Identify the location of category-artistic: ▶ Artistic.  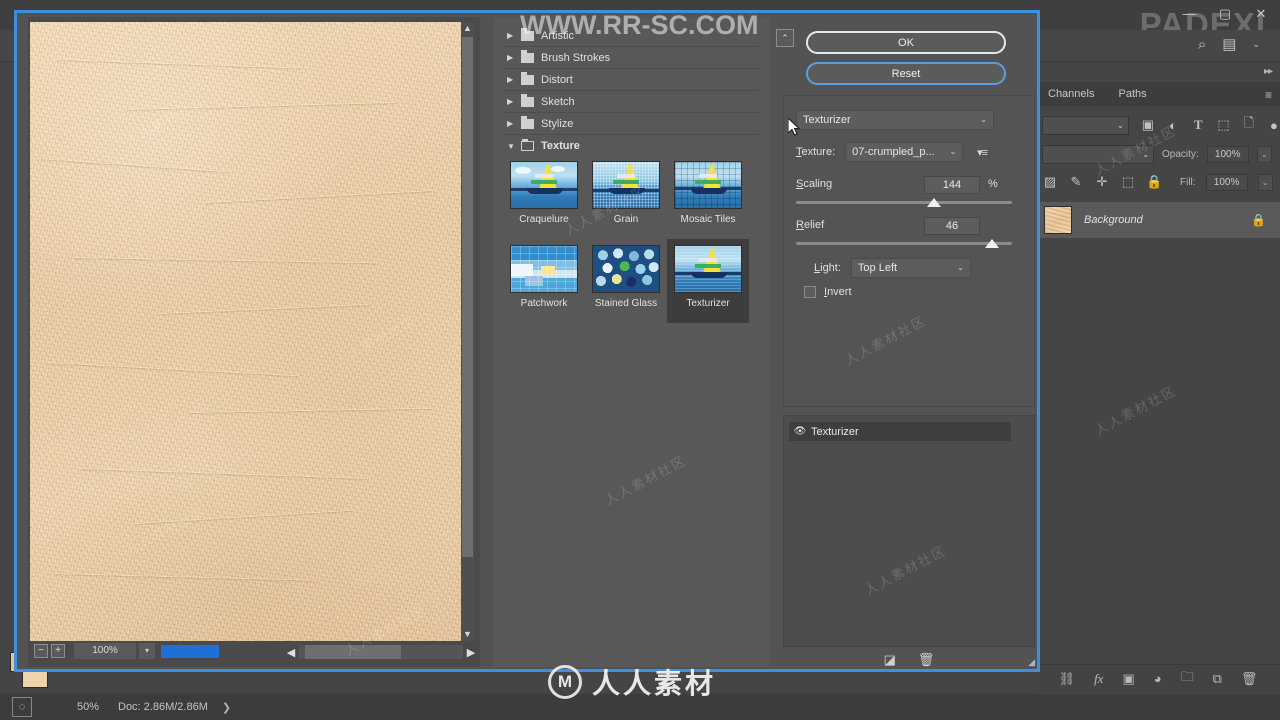
(631, 36).